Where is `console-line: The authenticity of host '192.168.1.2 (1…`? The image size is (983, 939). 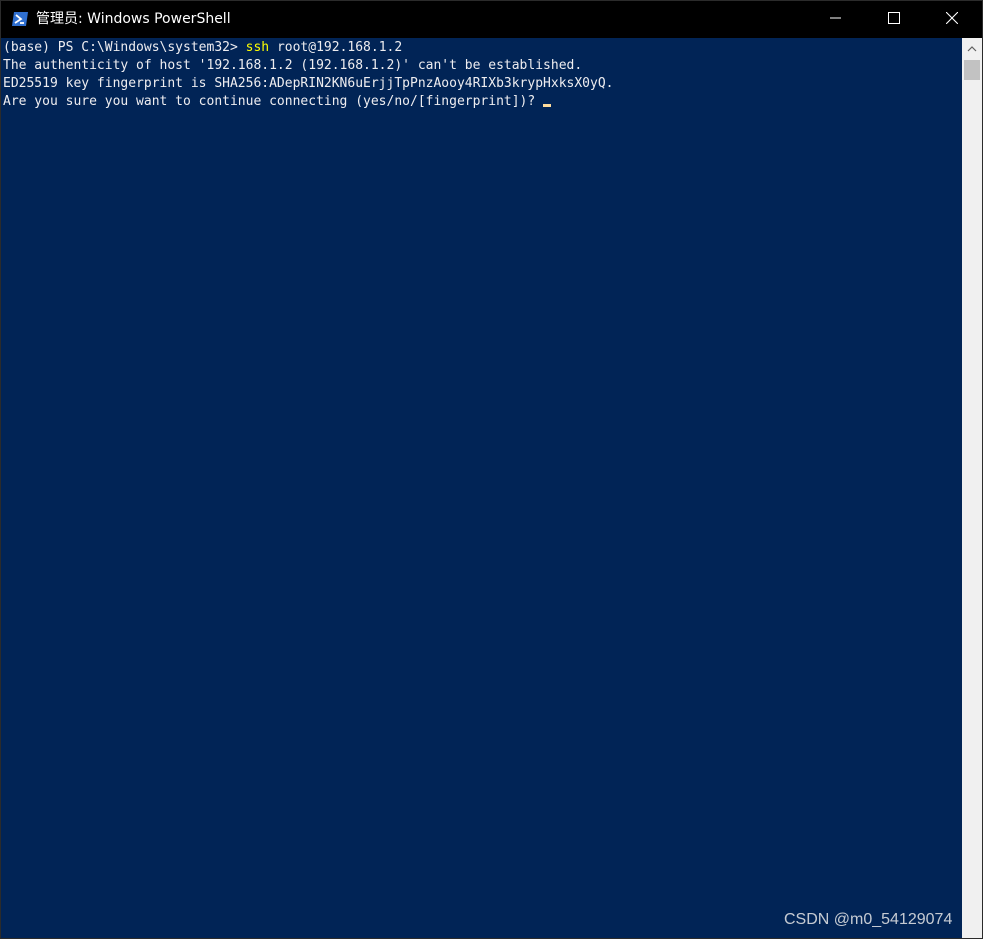
console-line: The authenticity of host '192.168.1.2 (1… is located at coordinates (293, 65).